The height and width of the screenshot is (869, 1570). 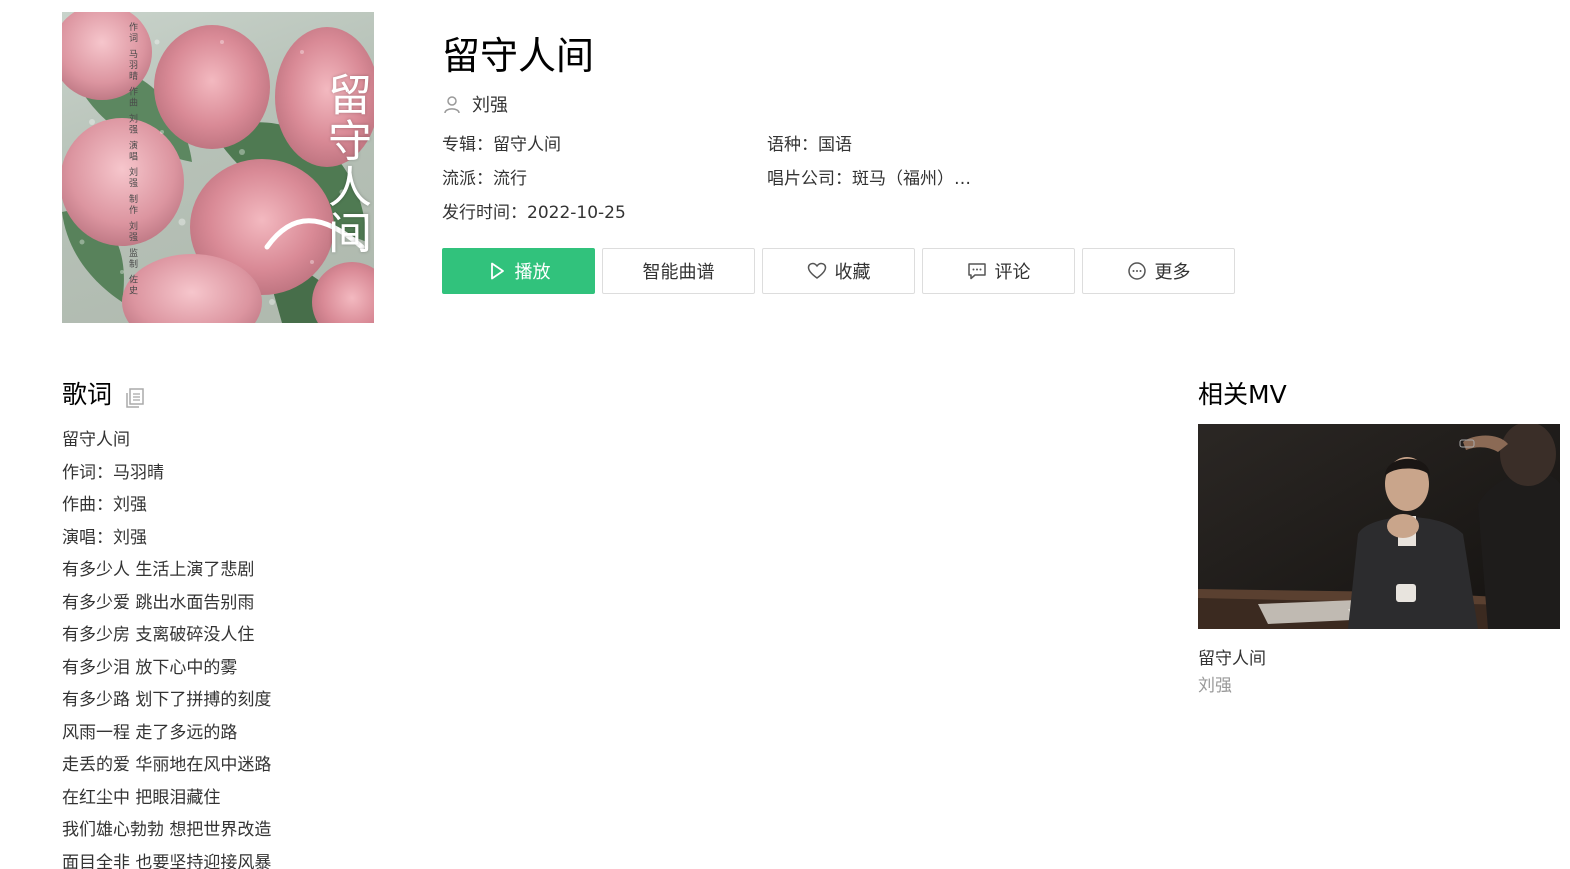 I want to click on play-icon, so click(x=497, y=271).